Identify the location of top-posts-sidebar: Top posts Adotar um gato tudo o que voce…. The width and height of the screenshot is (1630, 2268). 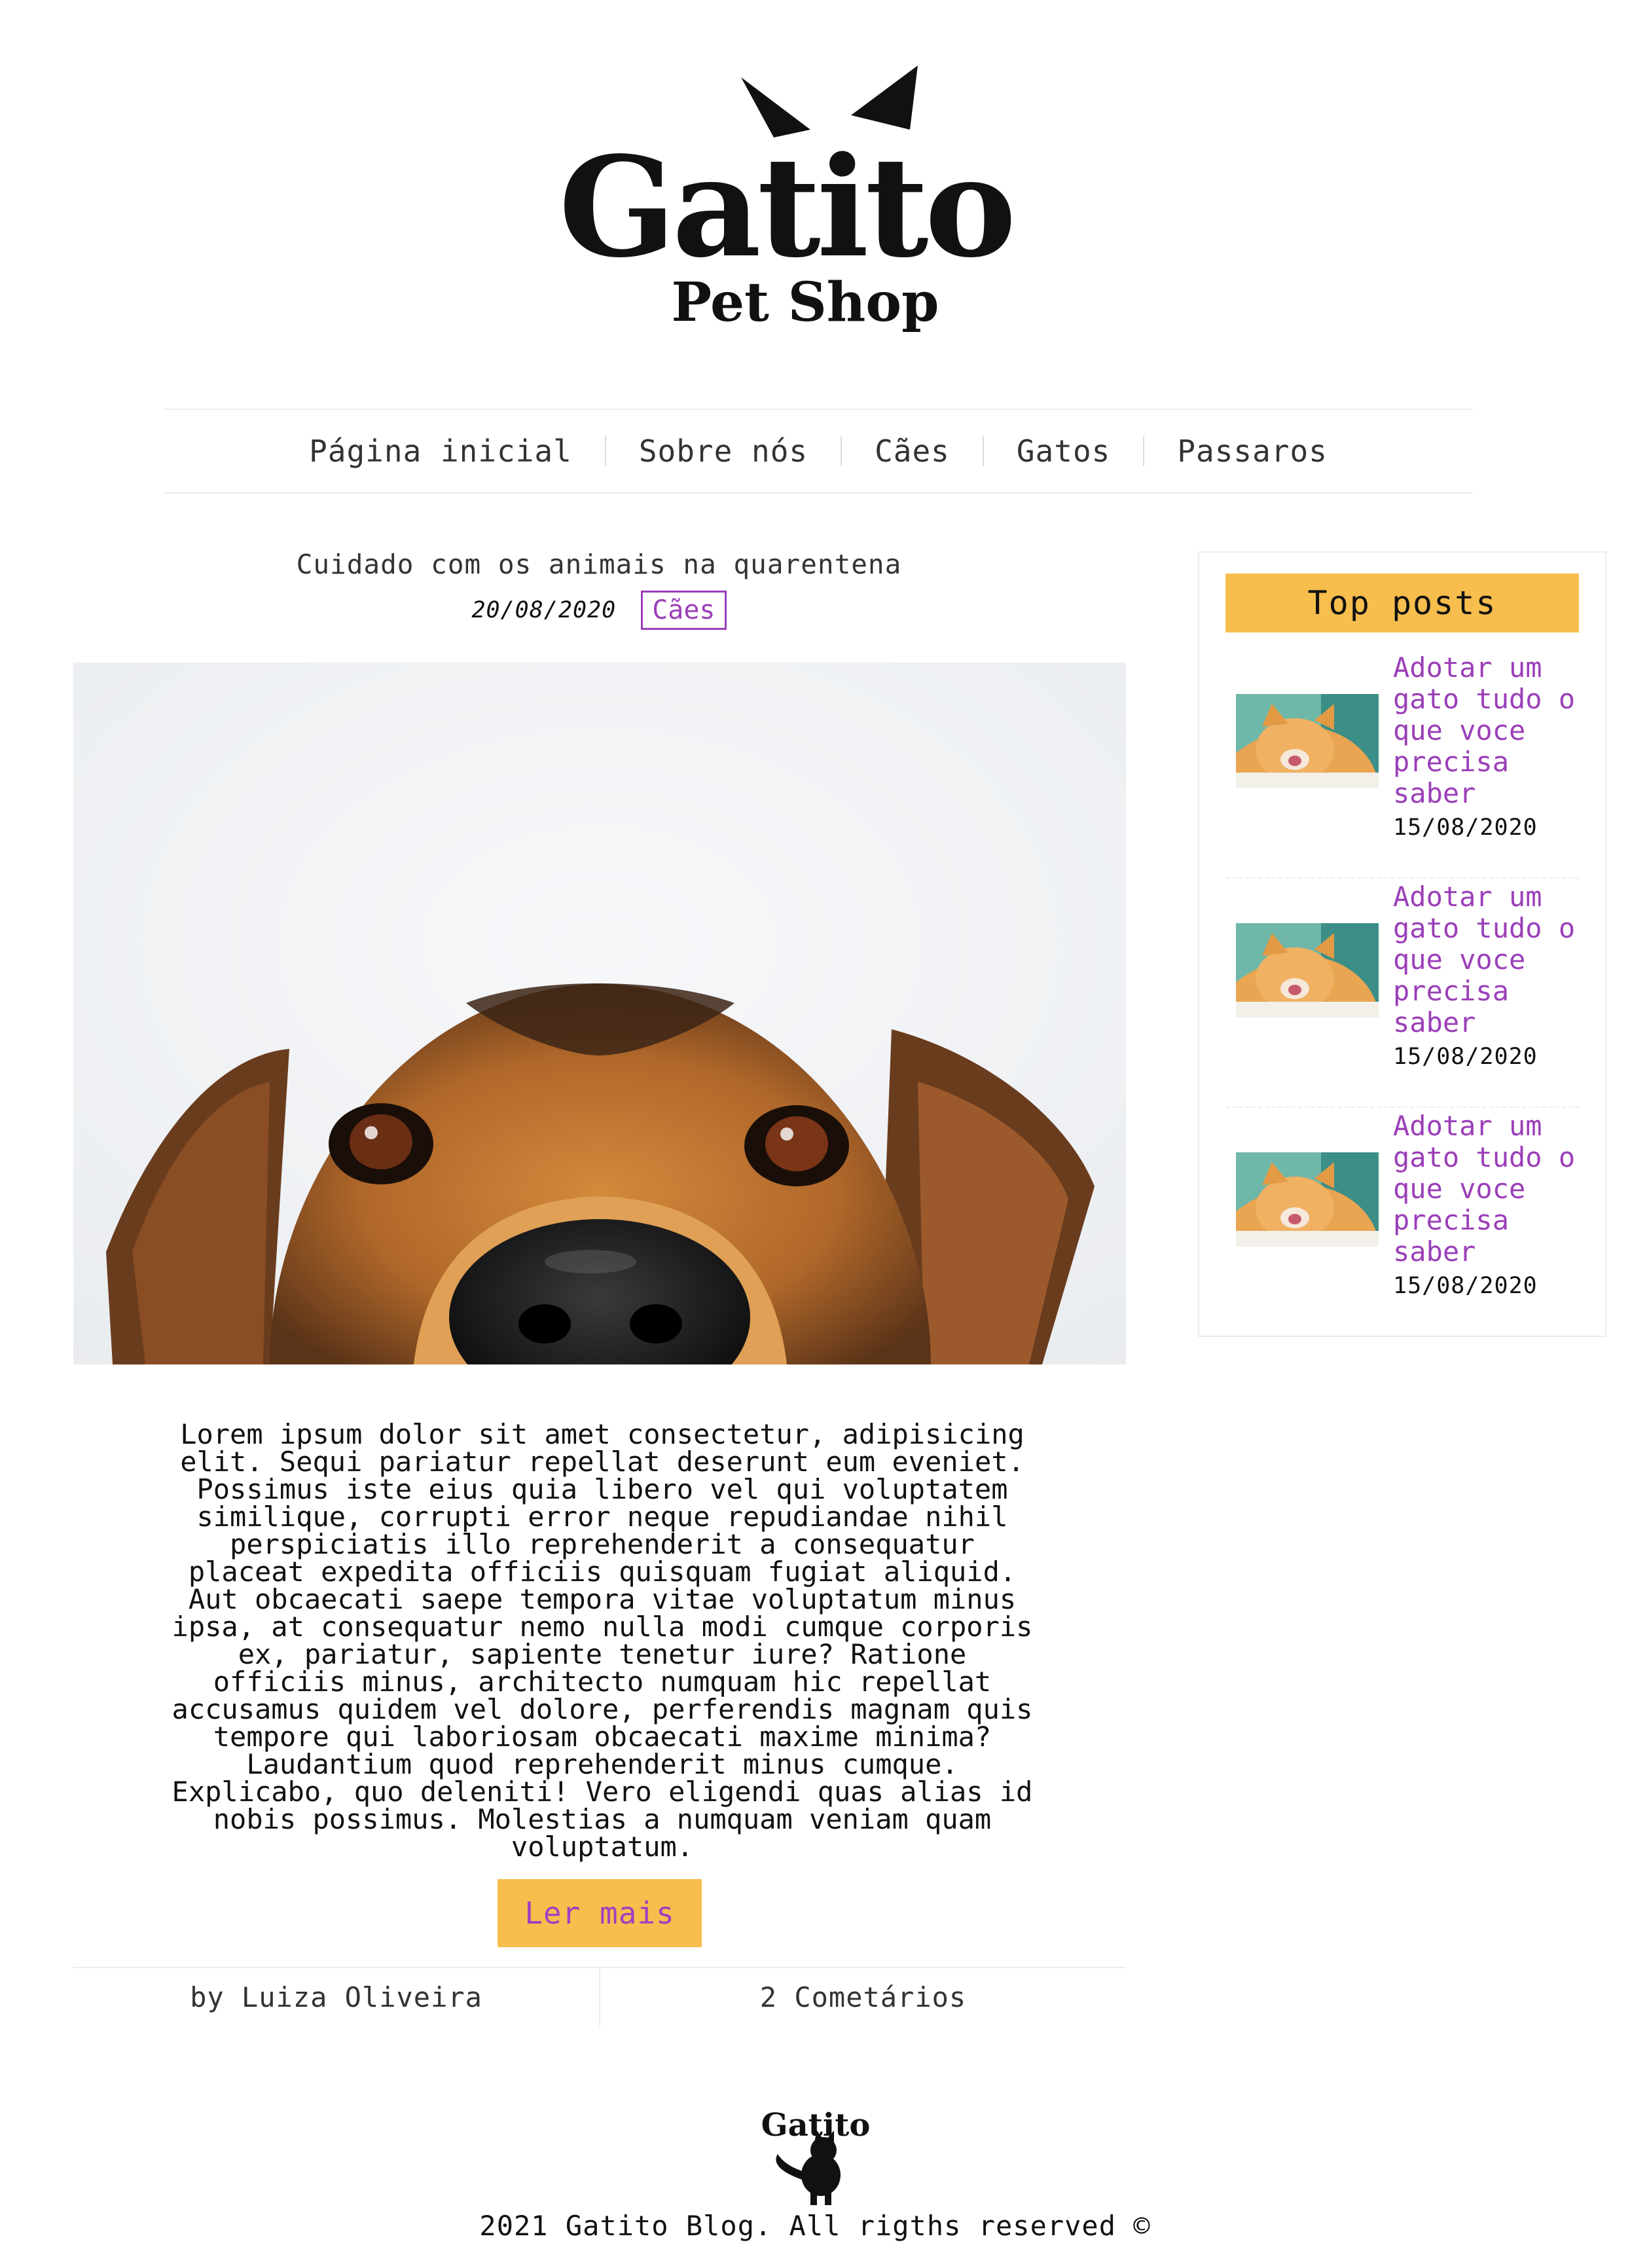
(1402, 944).